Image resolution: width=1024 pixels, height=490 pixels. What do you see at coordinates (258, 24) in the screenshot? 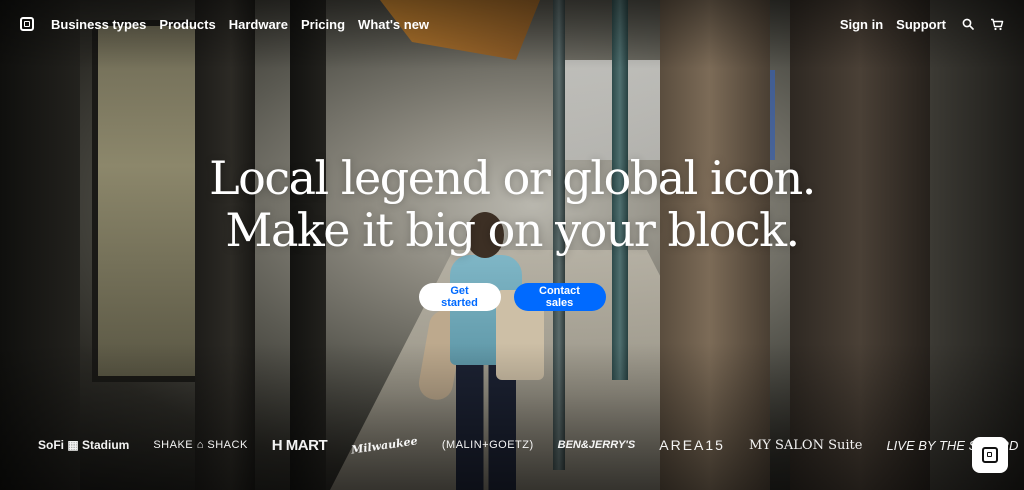
I see `nav-hardware: Hardware` at bounding box center [258, 24].